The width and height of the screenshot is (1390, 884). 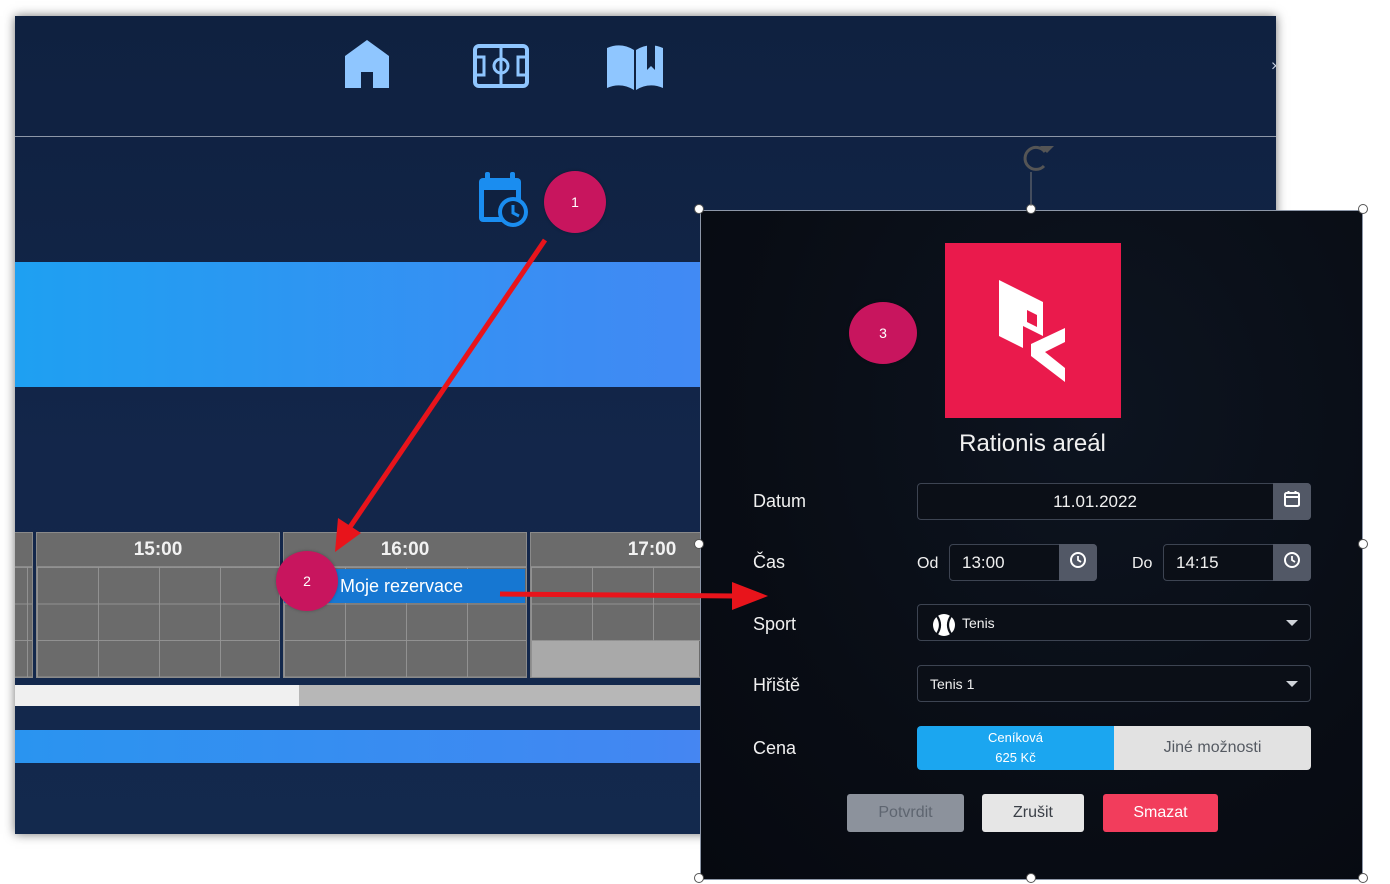 I want to click on date-label: Datum, so click(x=780, y=501).